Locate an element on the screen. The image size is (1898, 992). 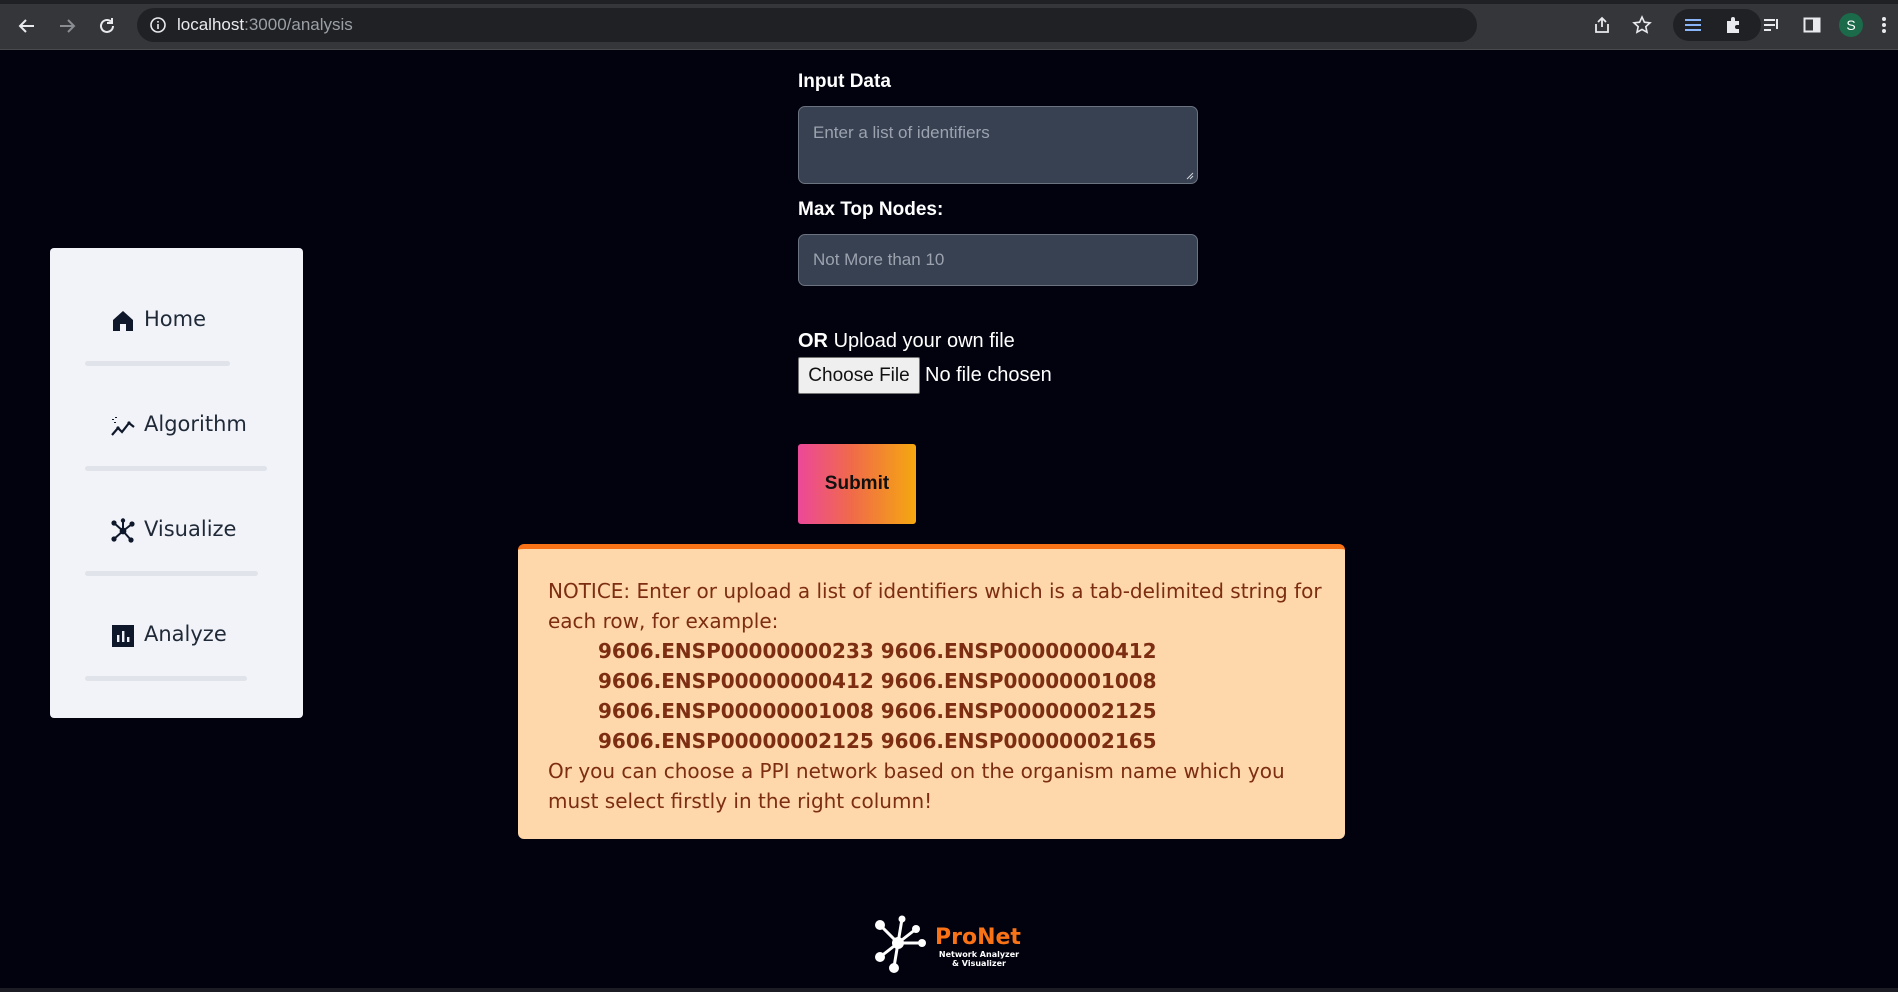
reload-icon is located at coordinates (107, 25).